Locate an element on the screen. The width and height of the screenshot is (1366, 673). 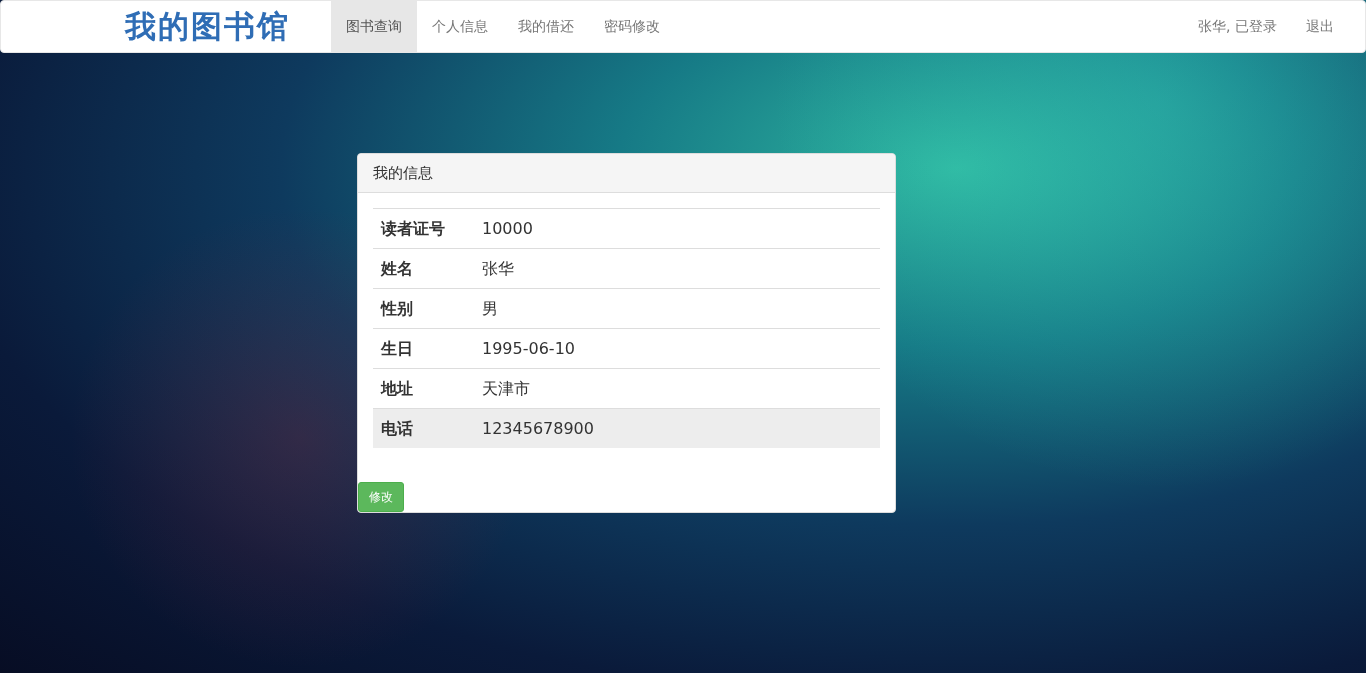
user-status: 张华, 已登录 is located at coordinates (1237, 26).